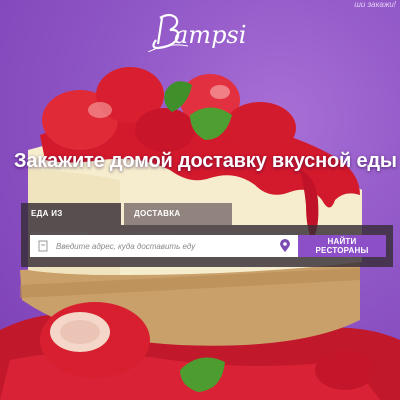 The image size is (400, 400). What do you see at coordinates (210, 35) in the screenshot?
I see `logo-text: ampsi` at bounding box center [210, 35].